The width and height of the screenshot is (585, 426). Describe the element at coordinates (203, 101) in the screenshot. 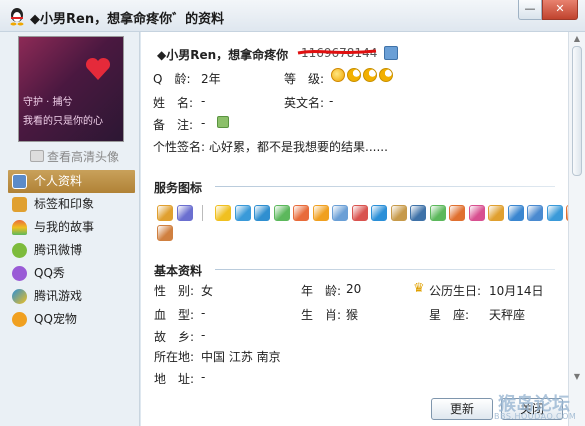

I see `name-value: -` at that location.